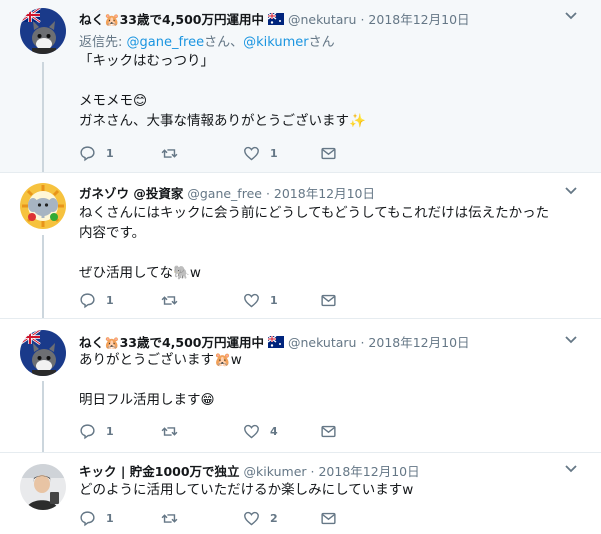 Image resolution: width=601 pixels, height=534 pixels. Describe the element at coordinates (166, 42) in the screenshot. I see `replying-user-link: @gane_free` at that location.